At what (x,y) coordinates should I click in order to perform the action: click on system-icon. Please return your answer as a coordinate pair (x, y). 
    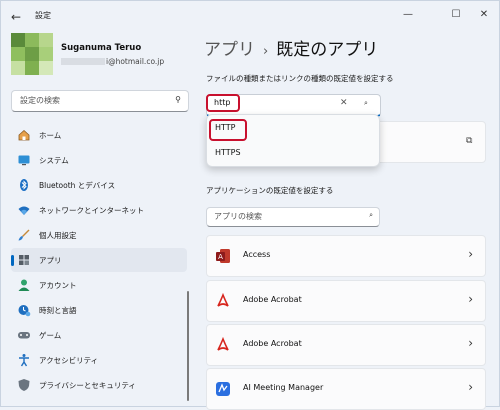
    Looking at the image, I should click on (24, 160).